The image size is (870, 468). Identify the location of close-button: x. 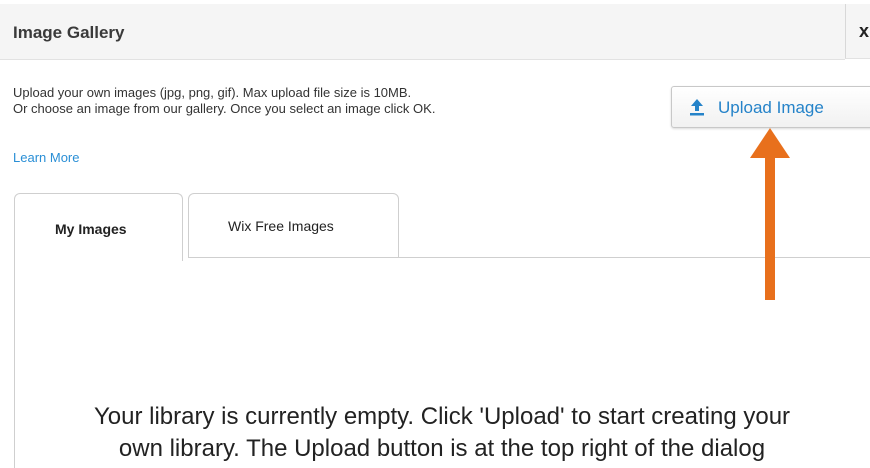
(857, 31).